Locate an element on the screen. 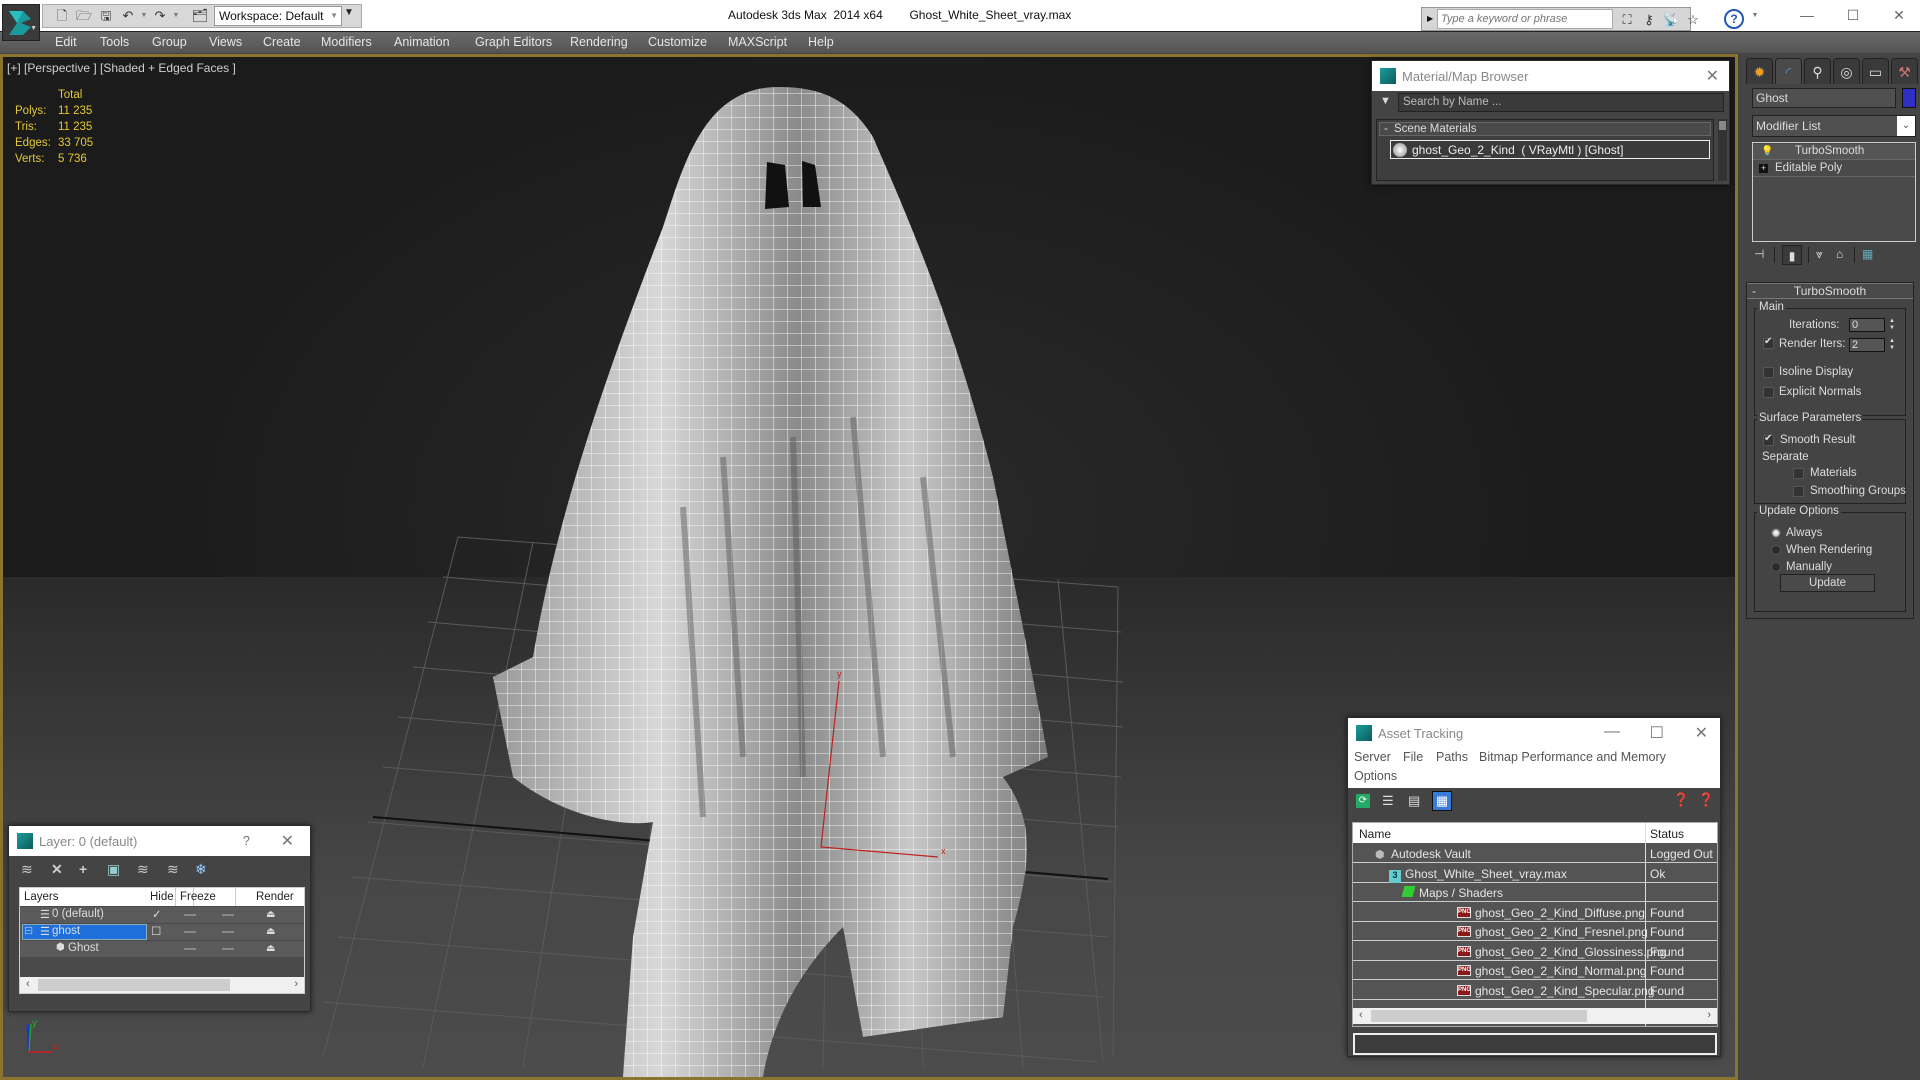 This screenshot has width=1920, height=1080. menu-modifiers: Modifiers is located at coordinates (346, 42).